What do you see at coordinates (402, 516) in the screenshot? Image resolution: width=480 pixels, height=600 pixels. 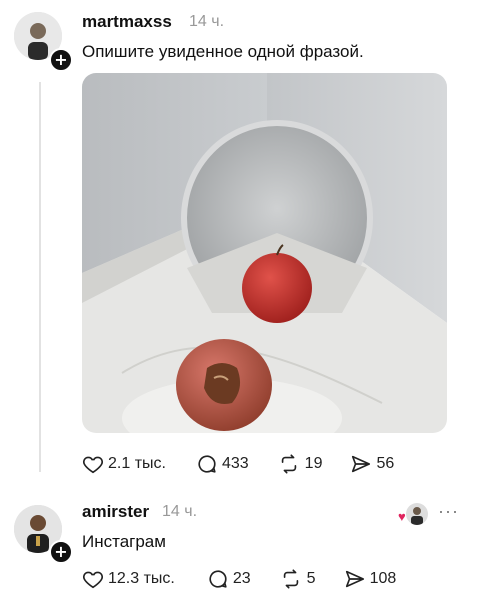 I see `author-liked-icon: ♥` at bounding box center [402, 516].